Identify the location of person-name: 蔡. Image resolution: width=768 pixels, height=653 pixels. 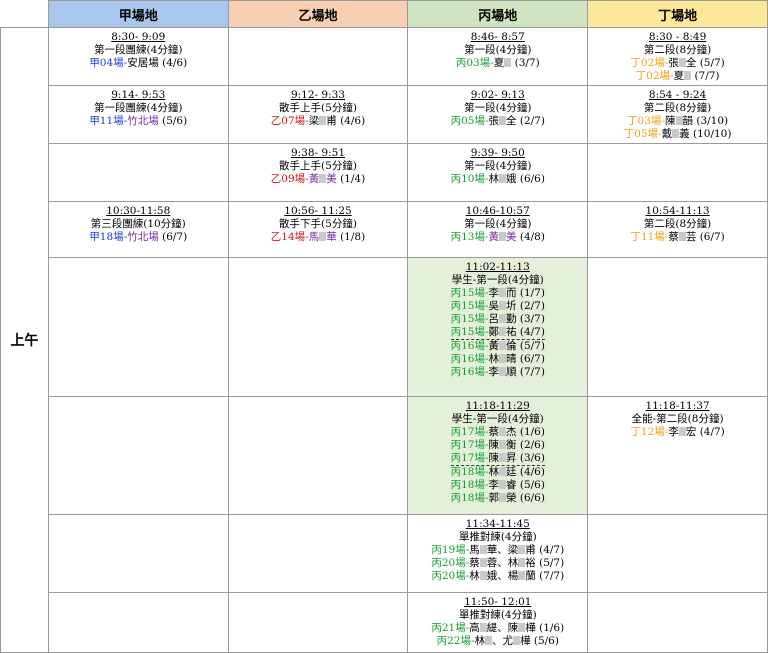
(474, 563).